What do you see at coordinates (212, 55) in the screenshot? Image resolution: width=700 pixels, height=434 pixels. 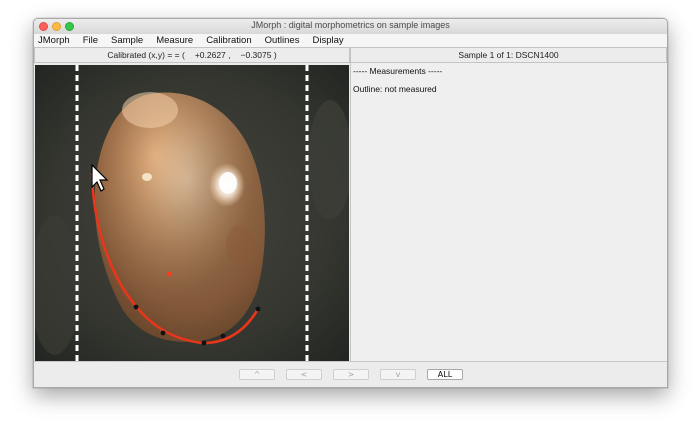 I see `coord-x-value: +0.2627 ,` at bounding box center [212, 55].